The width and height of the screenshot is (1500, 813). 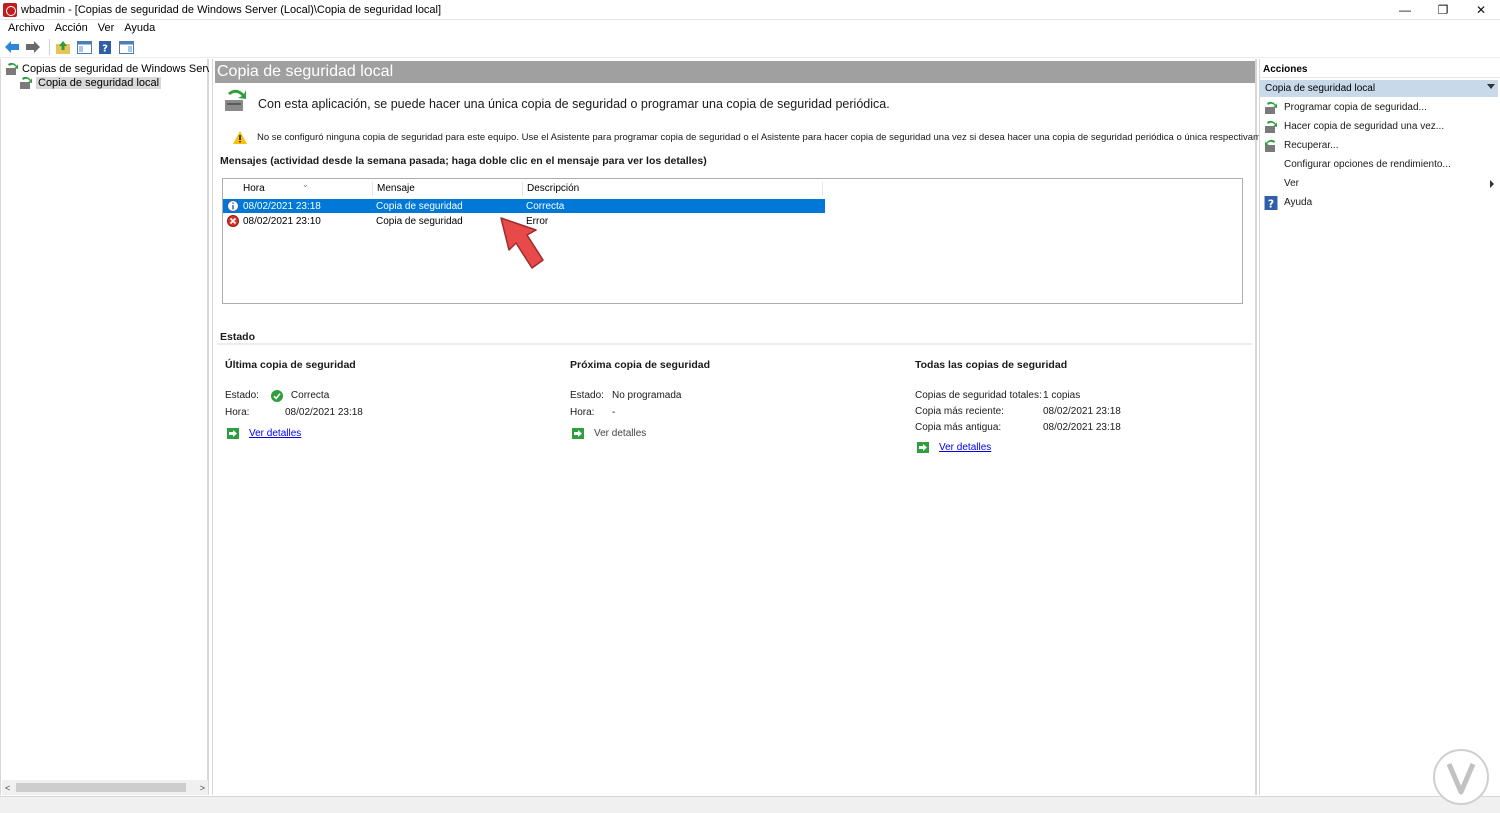 I want to click on actions-section-label: Copia de seguridad local, so click(x=1320, y=88).